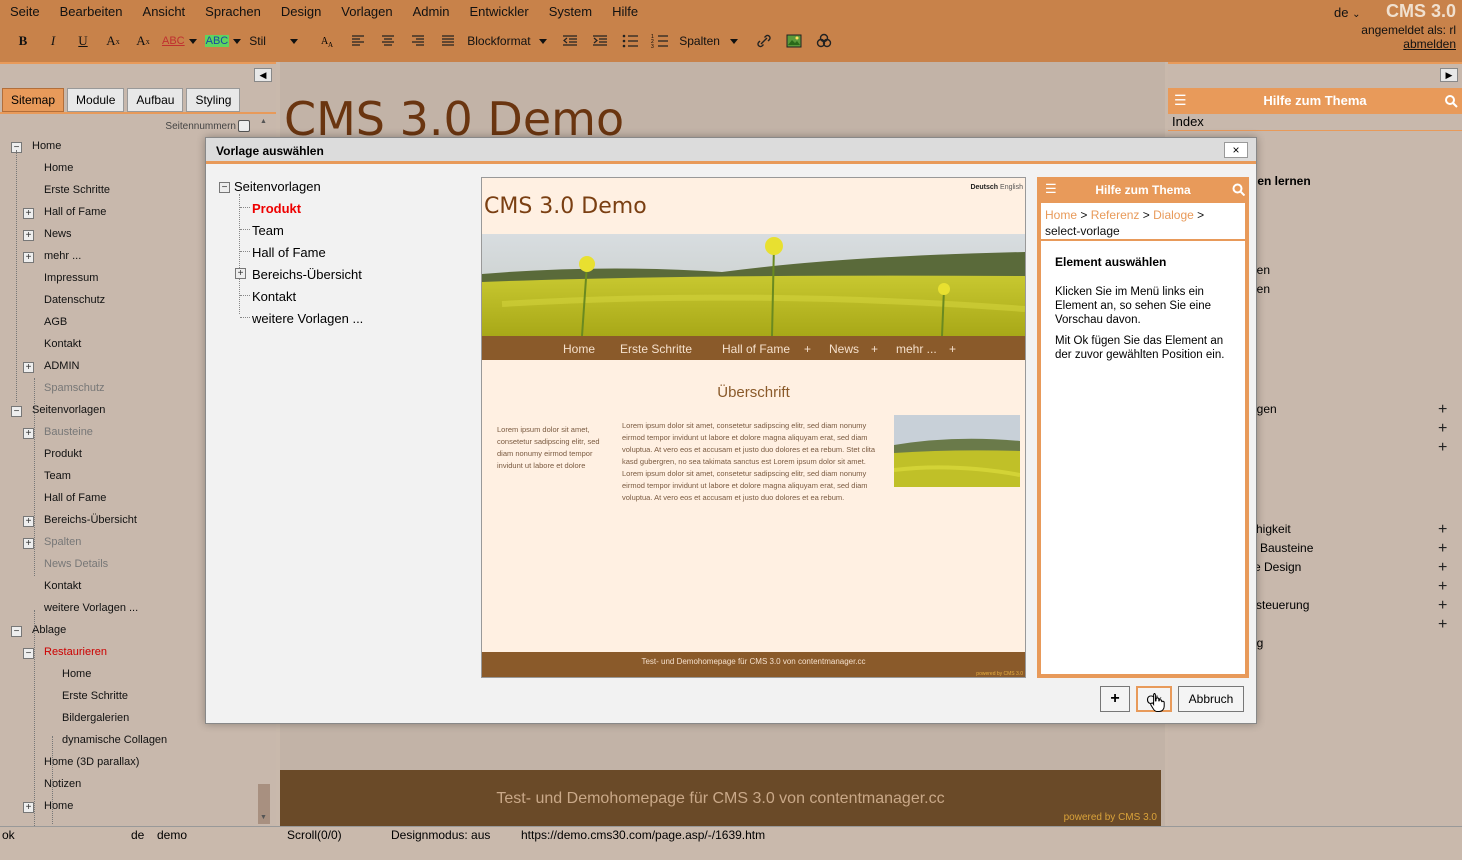 This screenshot has width=1462, height=860. I want to click on underline-button: U, so click(83, 41).